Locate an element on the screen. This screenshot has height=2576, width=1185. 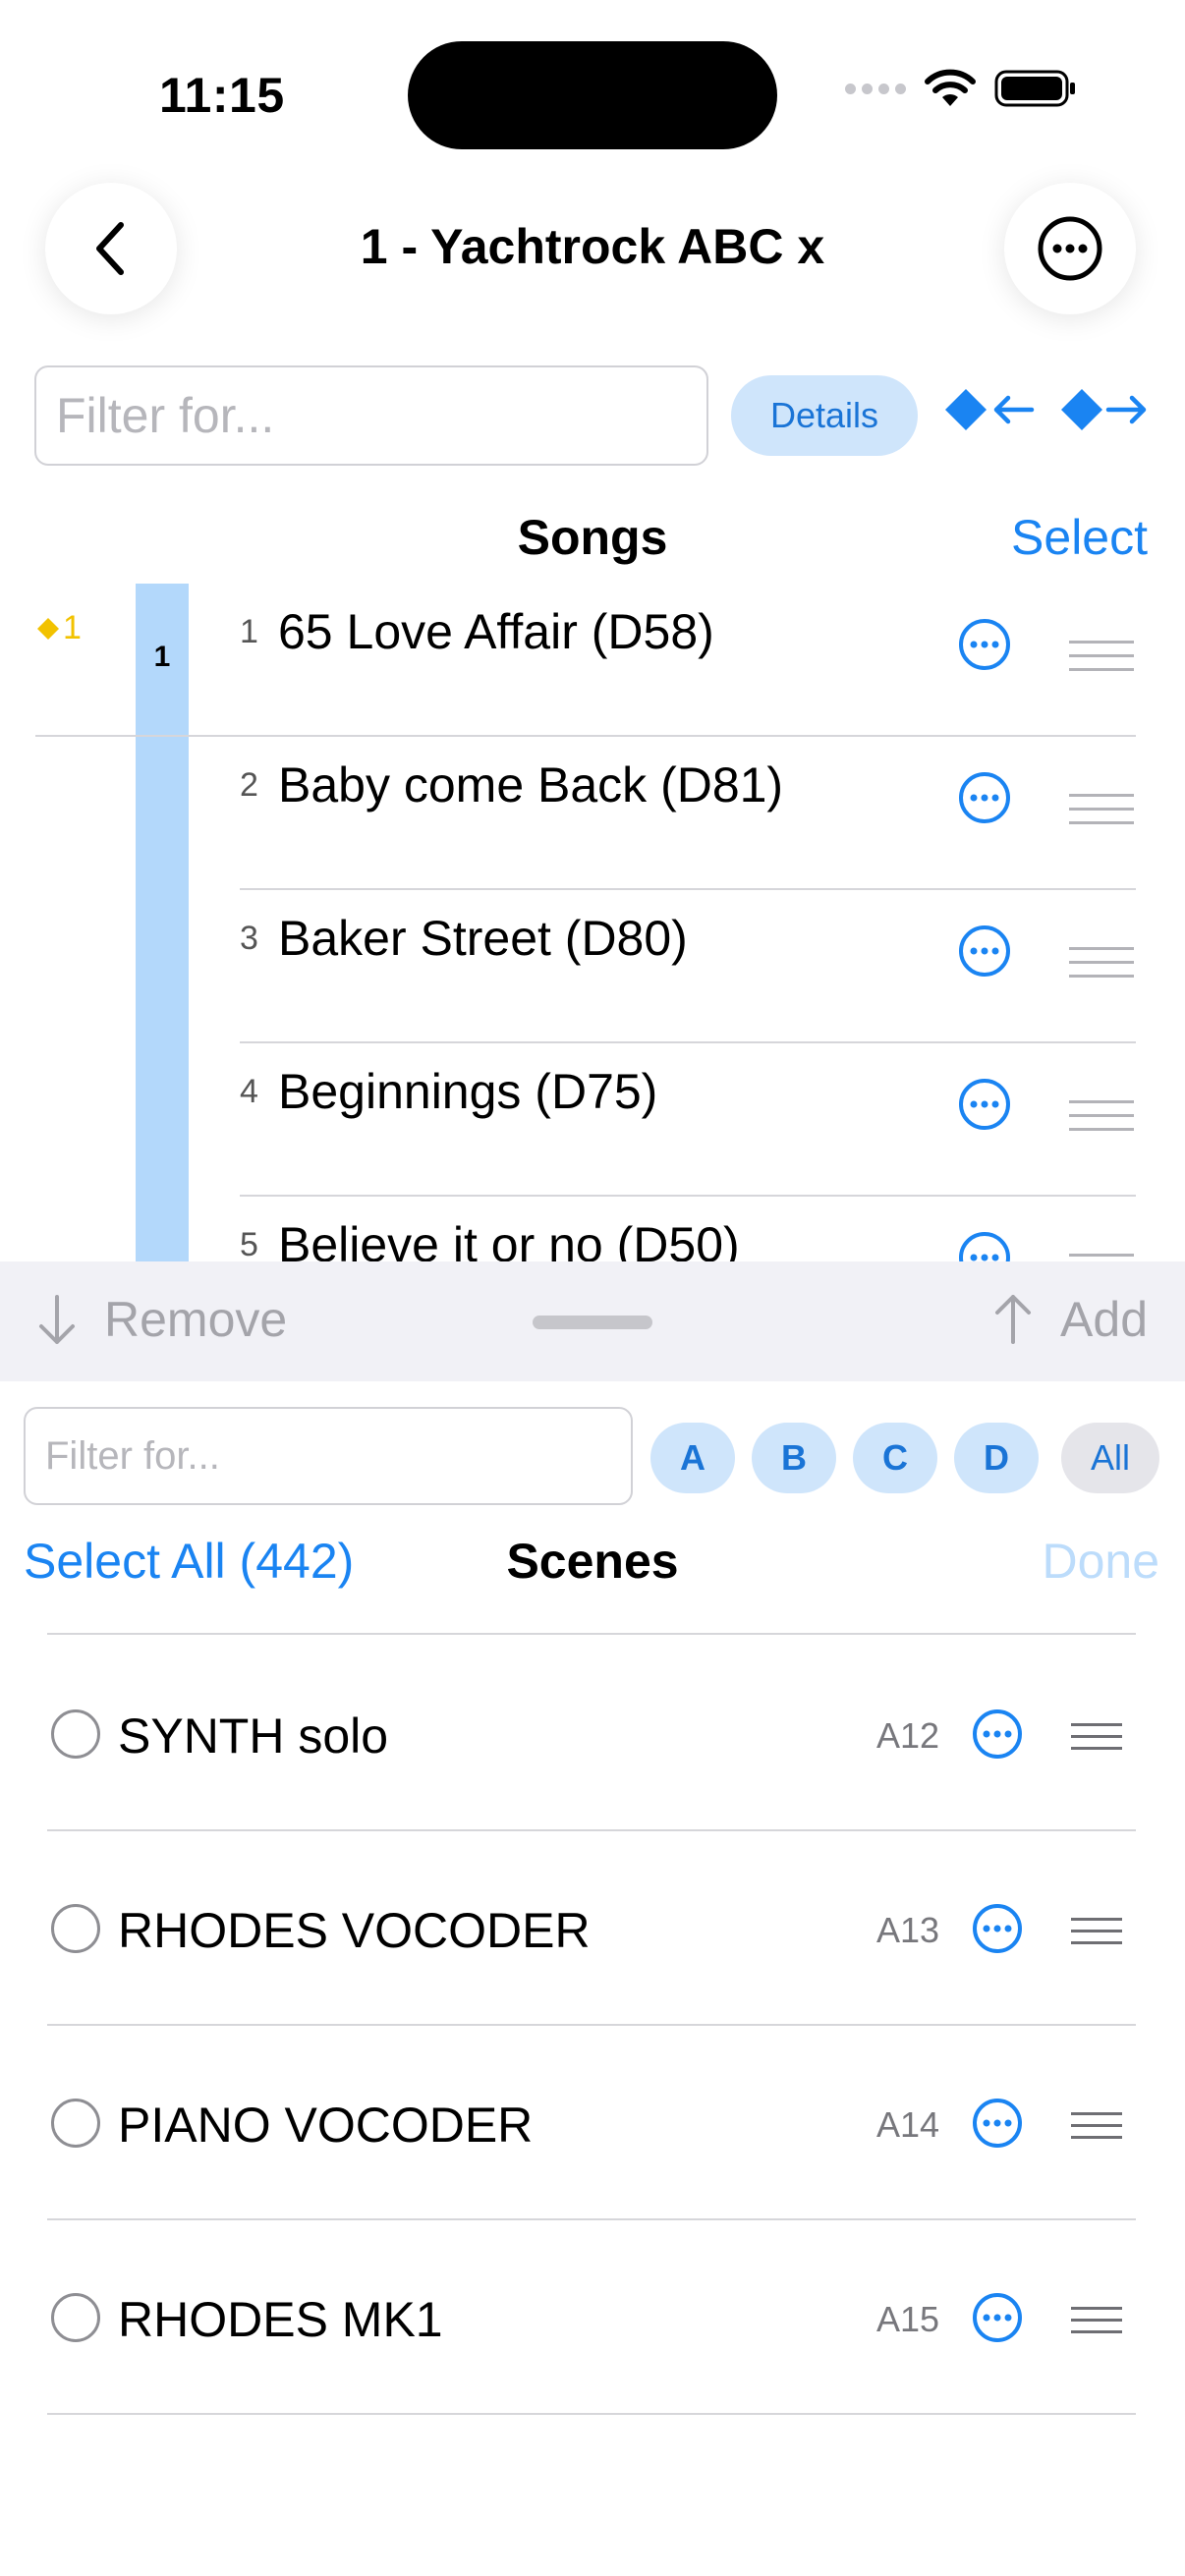
bank-all-button: All is located at coordinates (1110, 1458).